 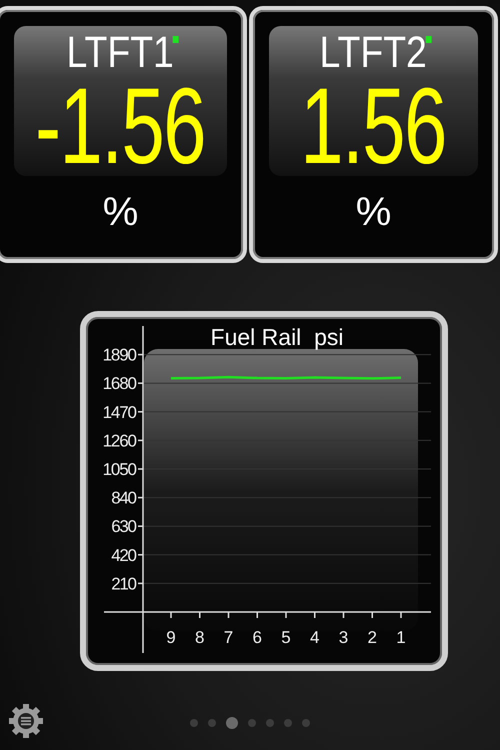 I want to click on axis-label: 8, so click(x=199, y=637).